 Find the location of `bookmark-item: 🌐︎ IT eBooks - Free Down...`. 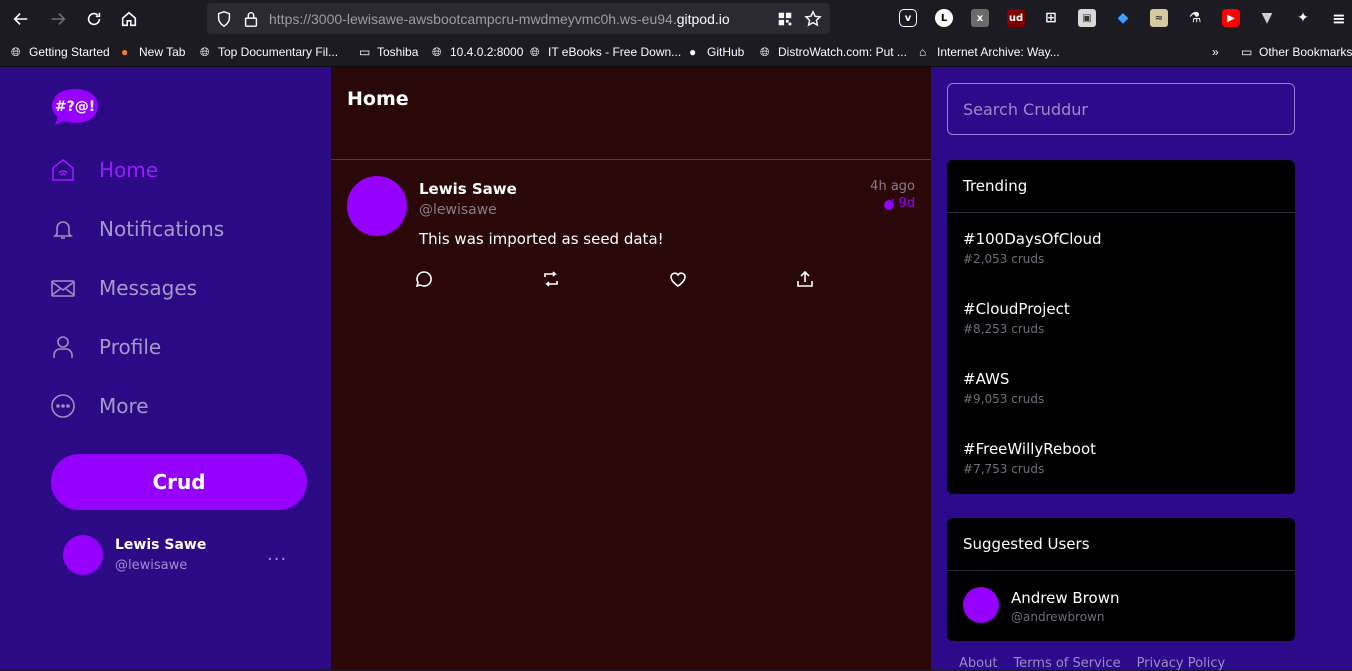

bookmark-item: 🌐︎ IT eBooks - Free Down... is located at coordinates (605, 52).